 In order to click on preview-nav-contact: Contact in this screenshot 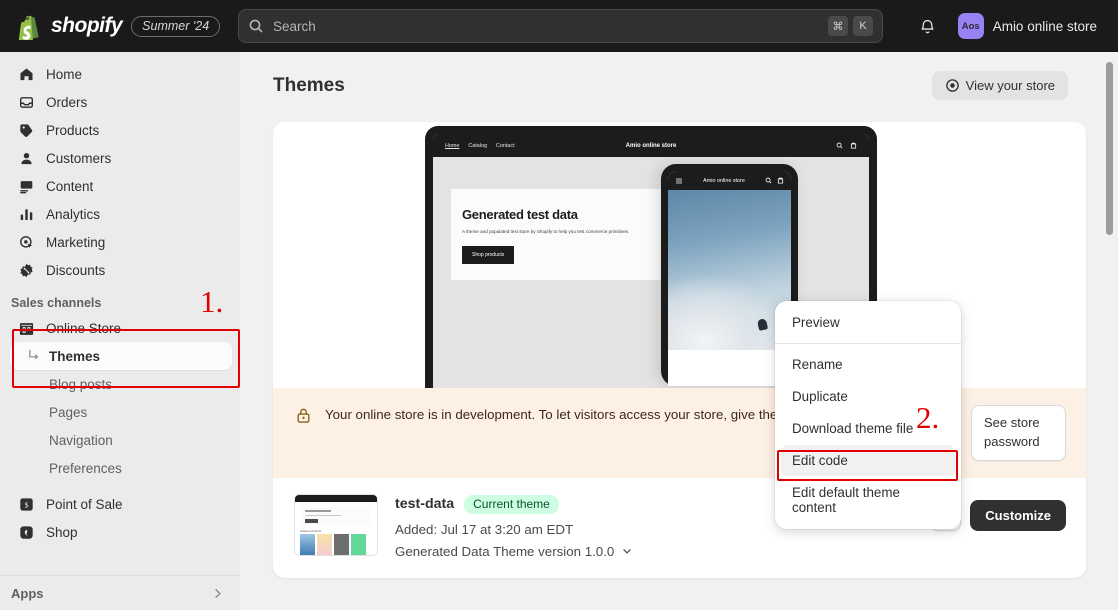, I will do `click(505, 145)`.